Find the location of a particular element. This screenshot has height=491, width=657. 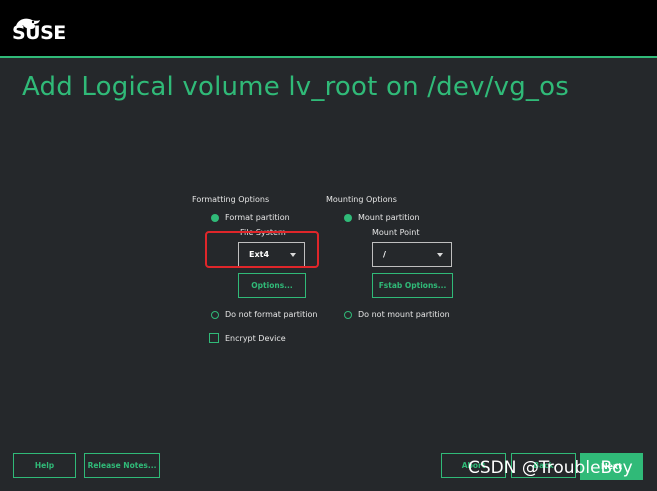

do-not-mount-label: Do not mount partition is located at coordinates (404, 314).